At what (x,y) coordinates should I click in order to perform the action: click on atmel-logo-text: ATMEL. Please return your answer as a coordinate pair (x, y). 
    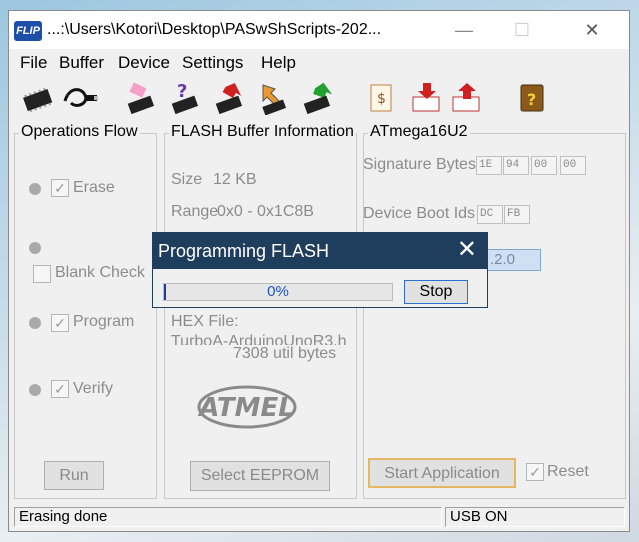
    Looking at the image, I should click on (246, 408).